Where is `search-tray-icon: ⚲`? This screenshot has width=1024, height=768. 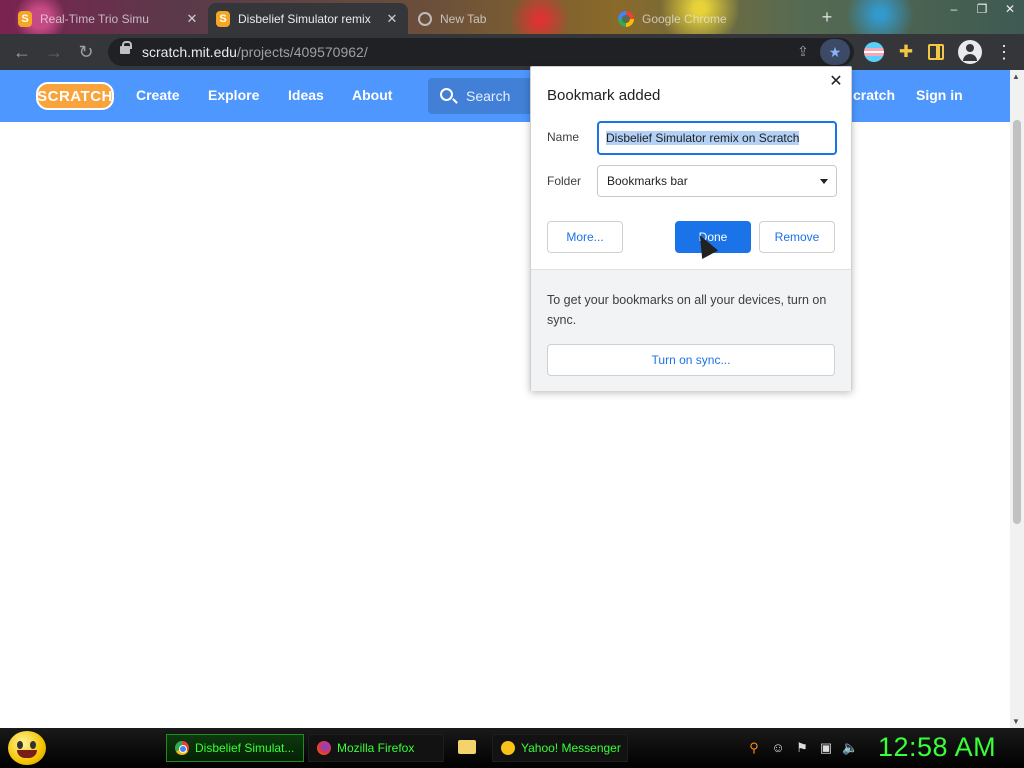
search-tray-icon: ⚲ is located at coordinates (754, 748).